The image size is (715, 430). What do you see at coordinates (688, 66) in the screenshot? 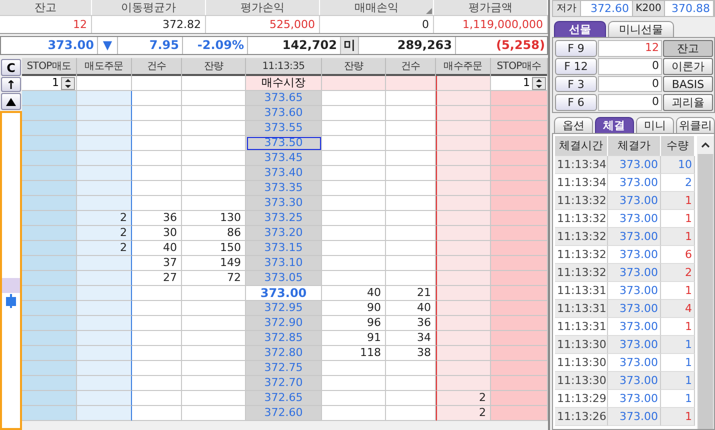
I see `view-button: 이론가` at bounding box center [688, 66].